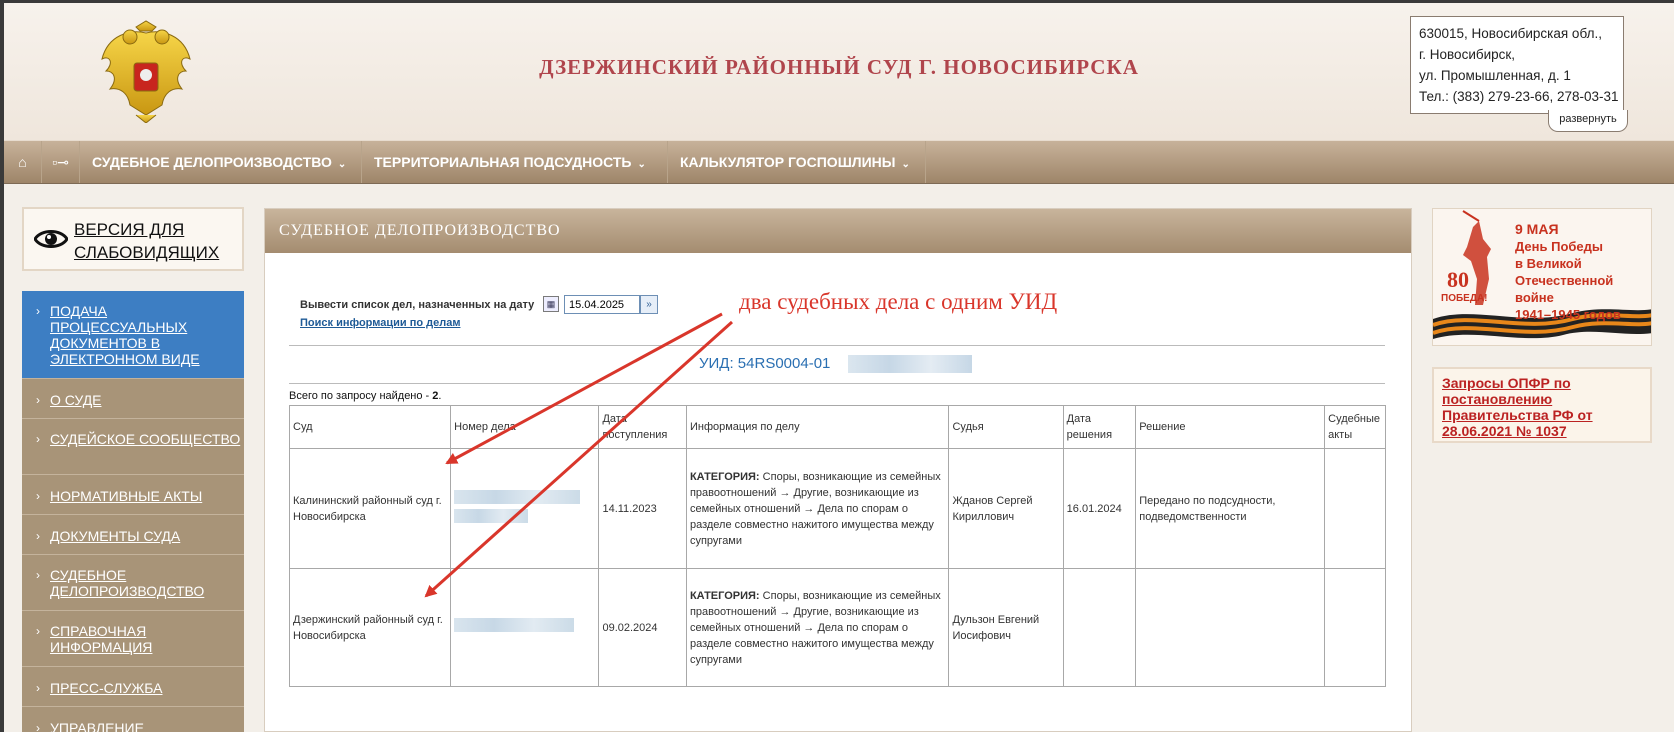 The image size is (1674, 732). I want to click on column-header: Дата решения, so click(1099, 427).